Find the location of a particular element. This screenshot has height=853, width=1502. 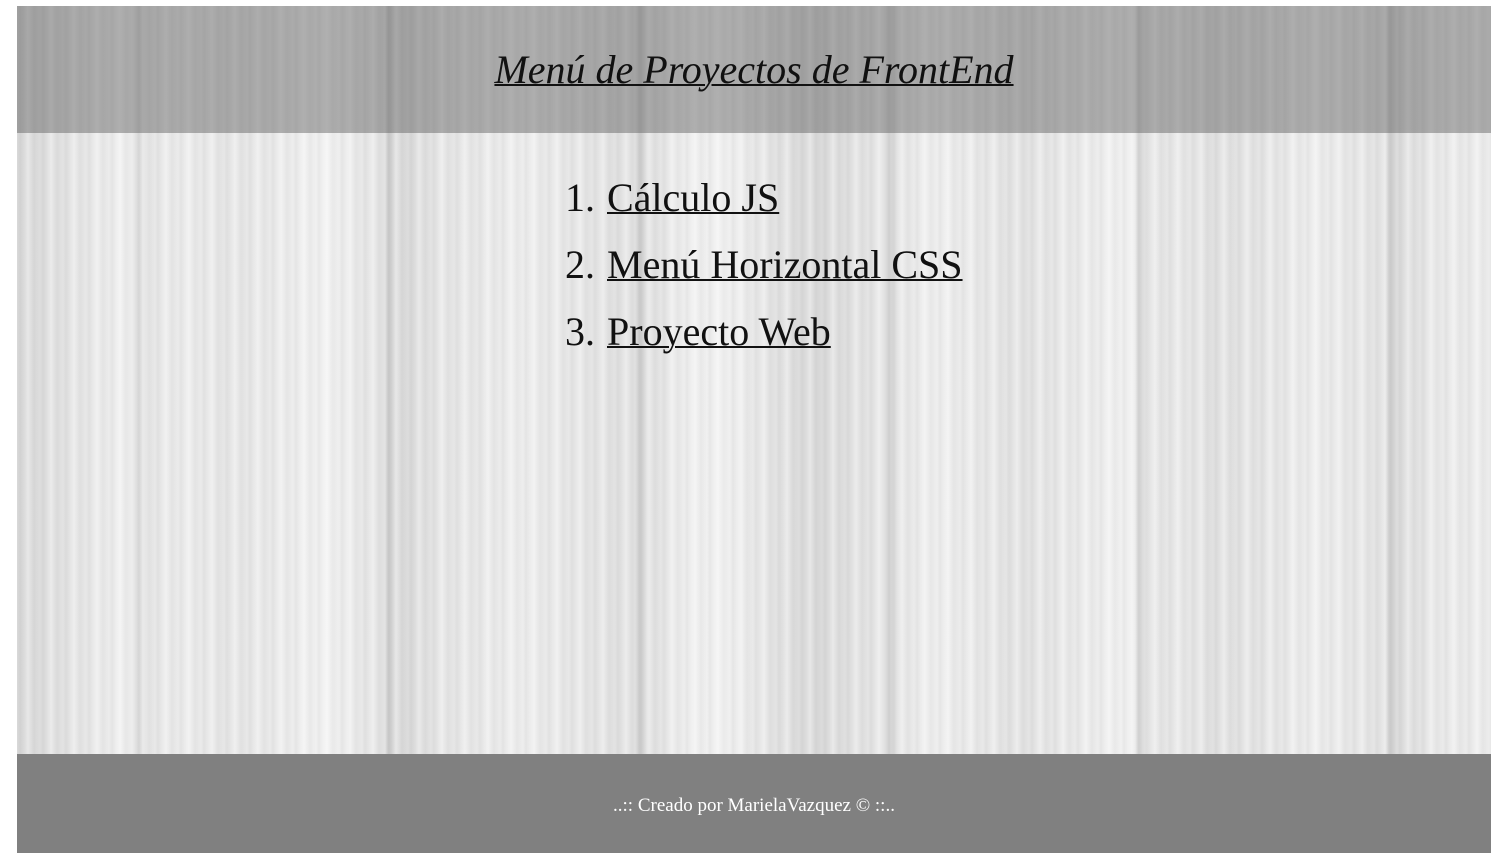

menu-item-number: 1. is located at coordinates (580, 197).